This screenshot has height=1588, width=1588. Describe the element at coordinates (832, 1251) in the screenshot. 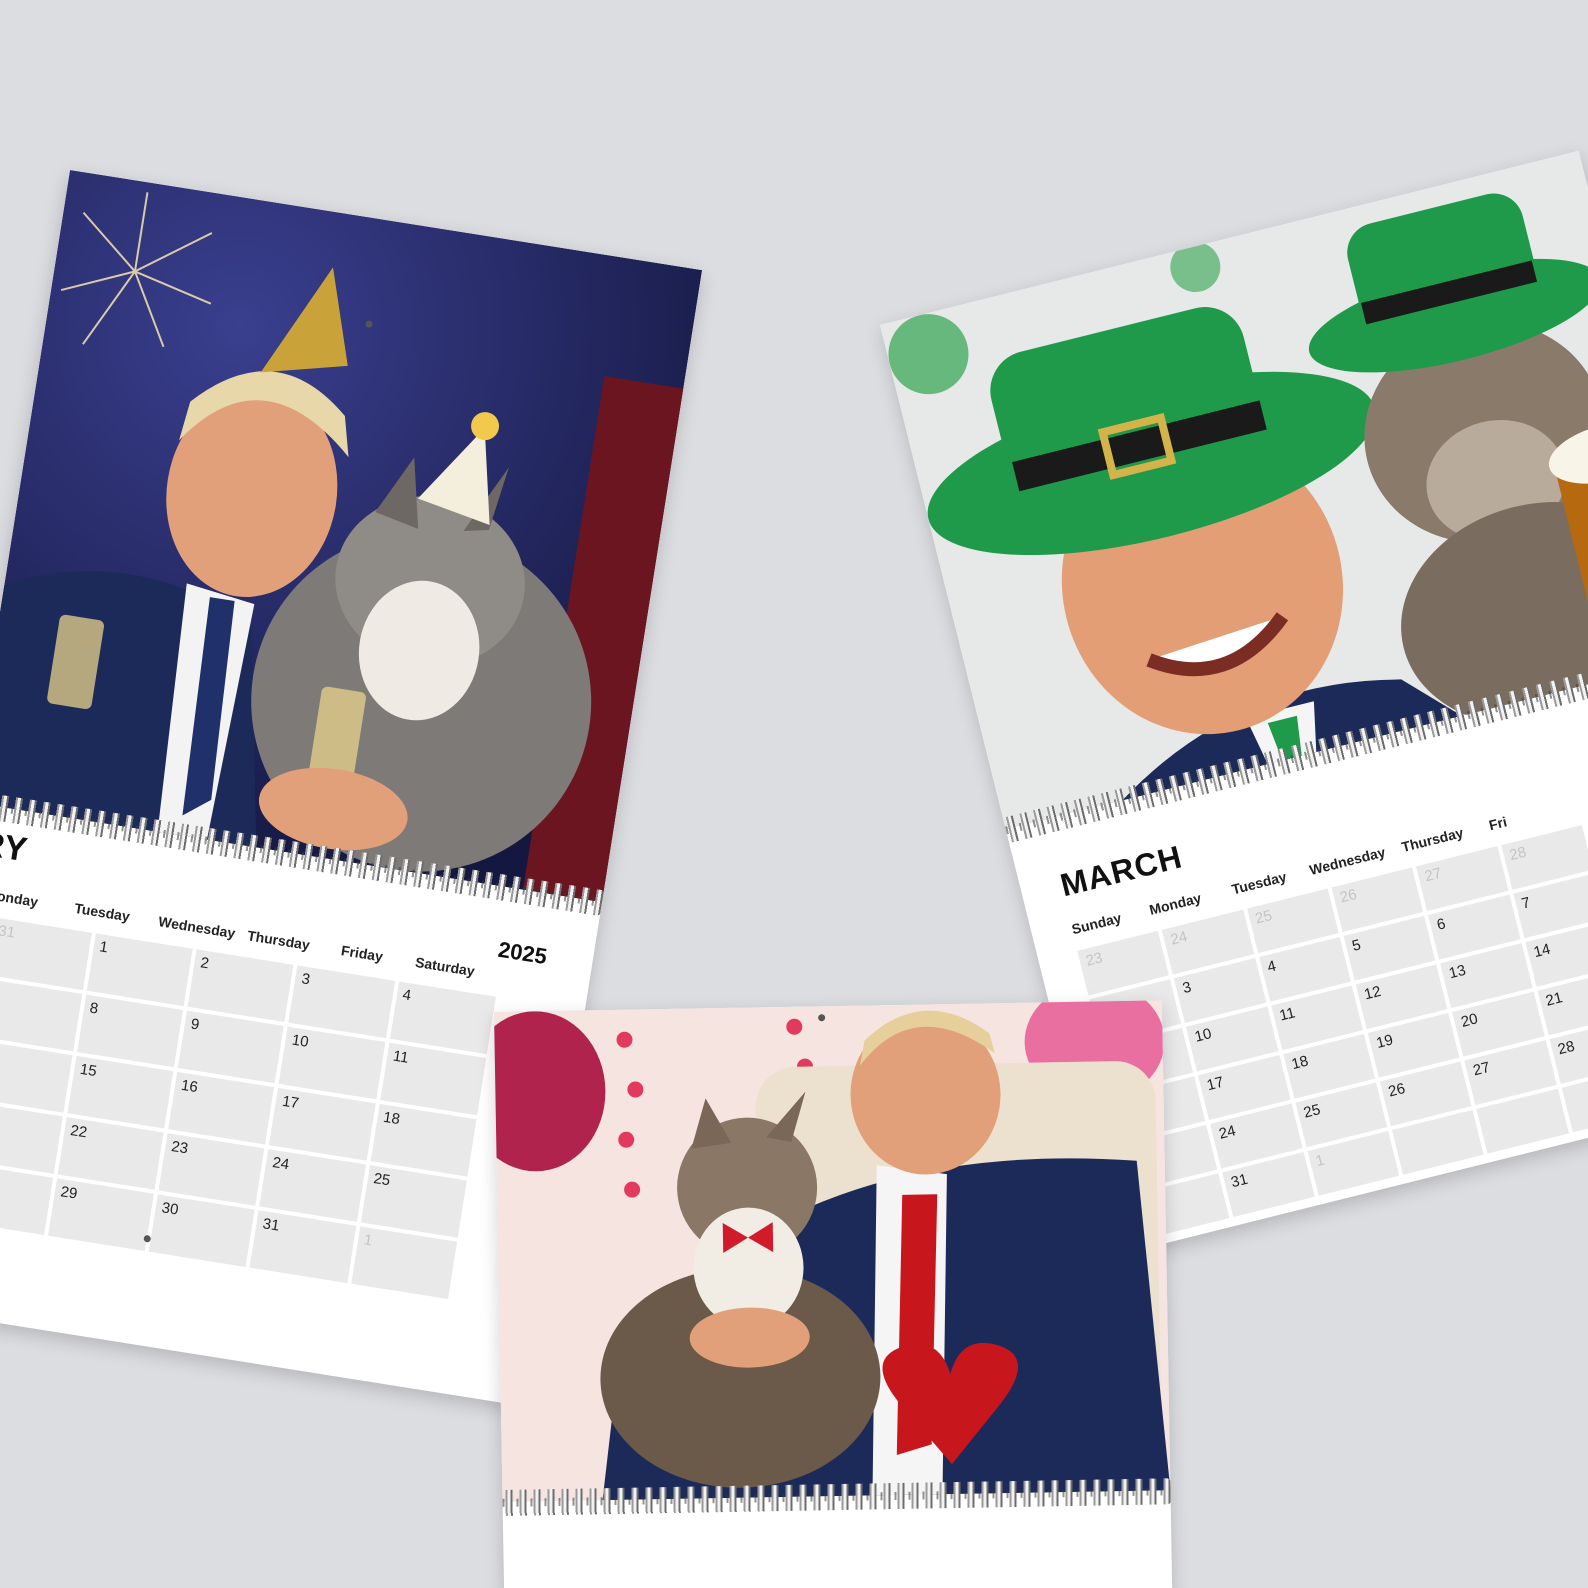

I see `february-photo` at that location.